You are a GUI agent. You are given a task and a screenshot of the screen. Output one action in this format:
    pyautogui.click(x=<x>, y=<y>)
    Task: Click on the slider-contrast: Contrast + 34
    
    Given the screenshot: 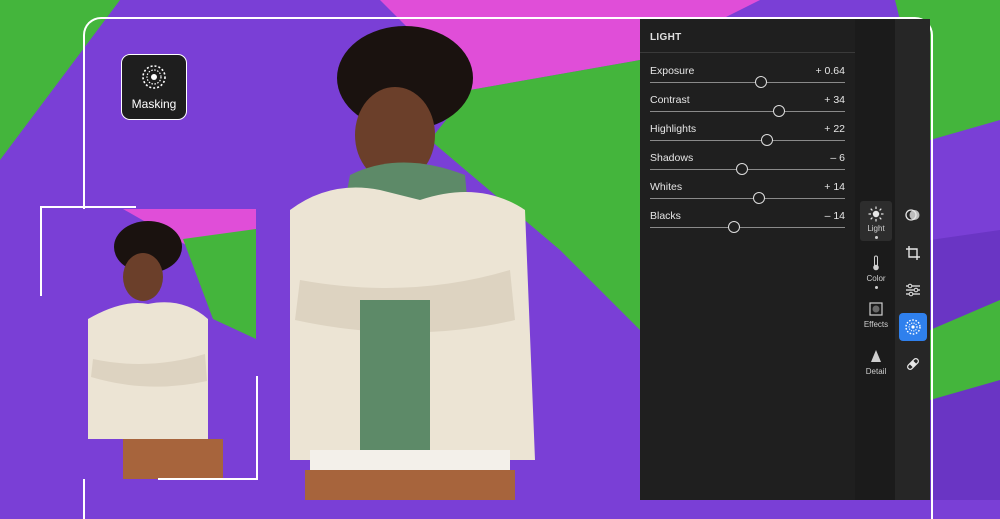 What is the action you would take?
    pyautogui.click(x=747, y=108)
    